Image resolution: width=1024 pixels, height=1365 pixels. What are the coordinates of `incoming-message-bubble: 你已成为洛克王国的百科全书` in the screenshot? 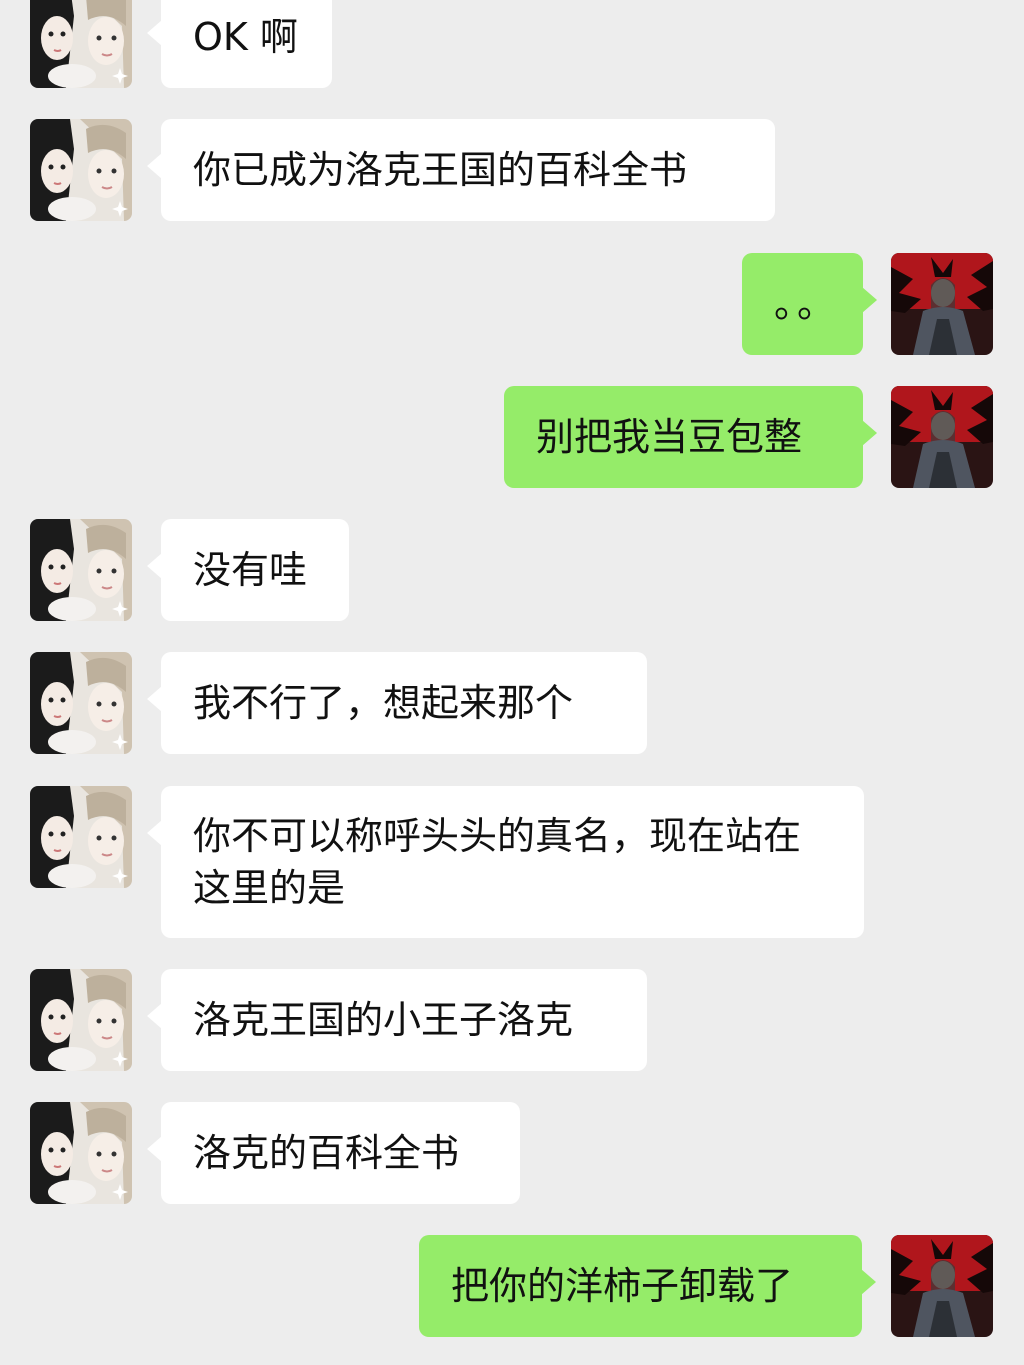 It's located at (461, 170).